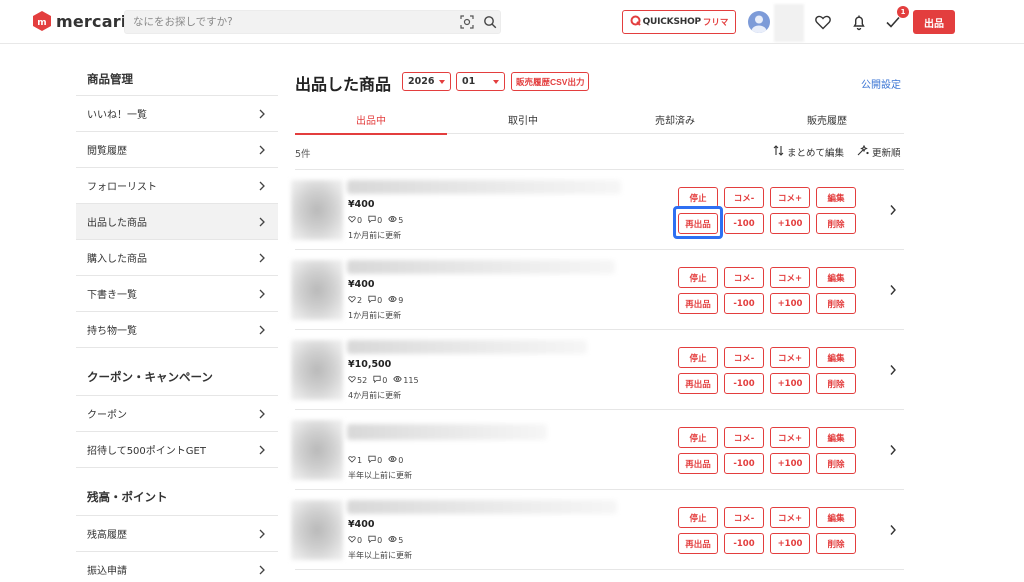 The width and height of the screenshot is (1024, 582). Describe the element at coordinates (675, 119) in the screenshot. I see `tab-sold: 売却済み` at that location.